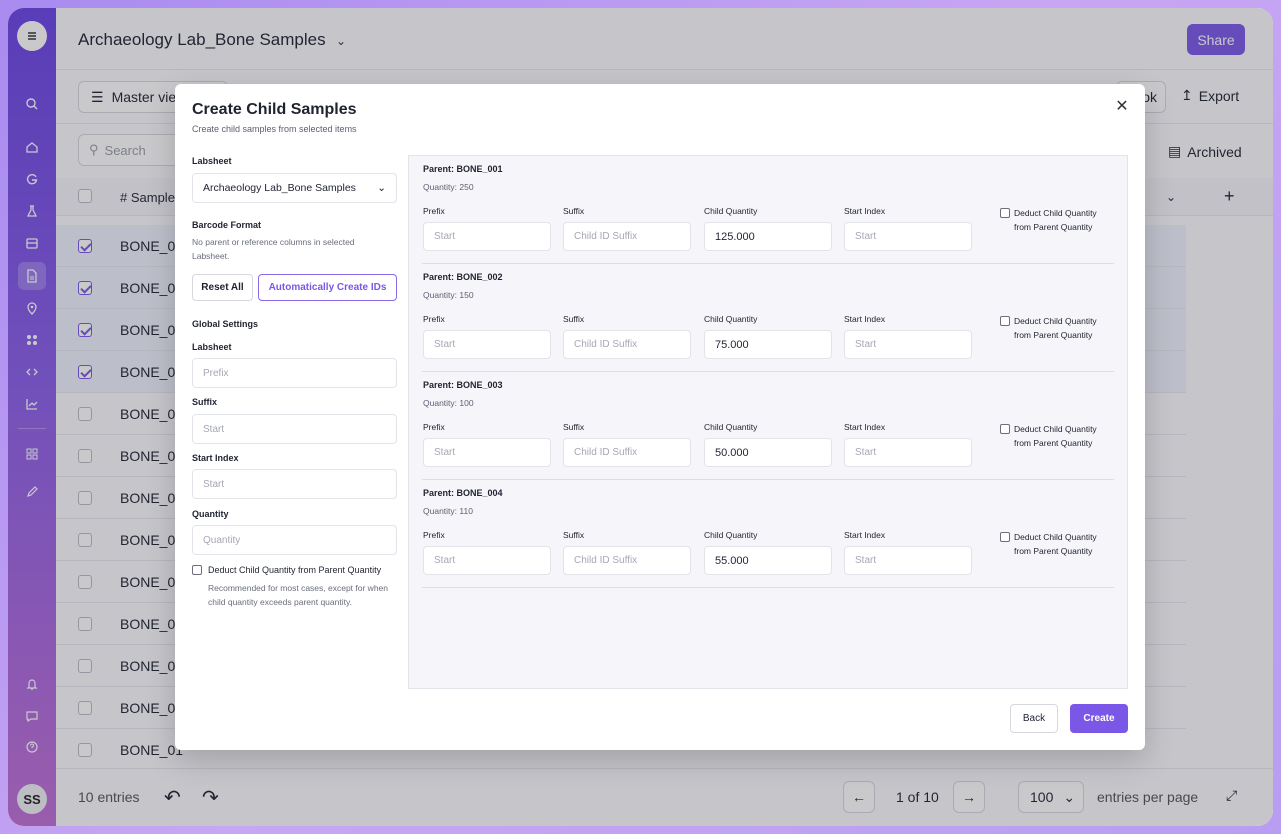 The width and height of the screenshot is (1281, 834). I want to click on reset-all-button: Reset All, so click(222, 287).